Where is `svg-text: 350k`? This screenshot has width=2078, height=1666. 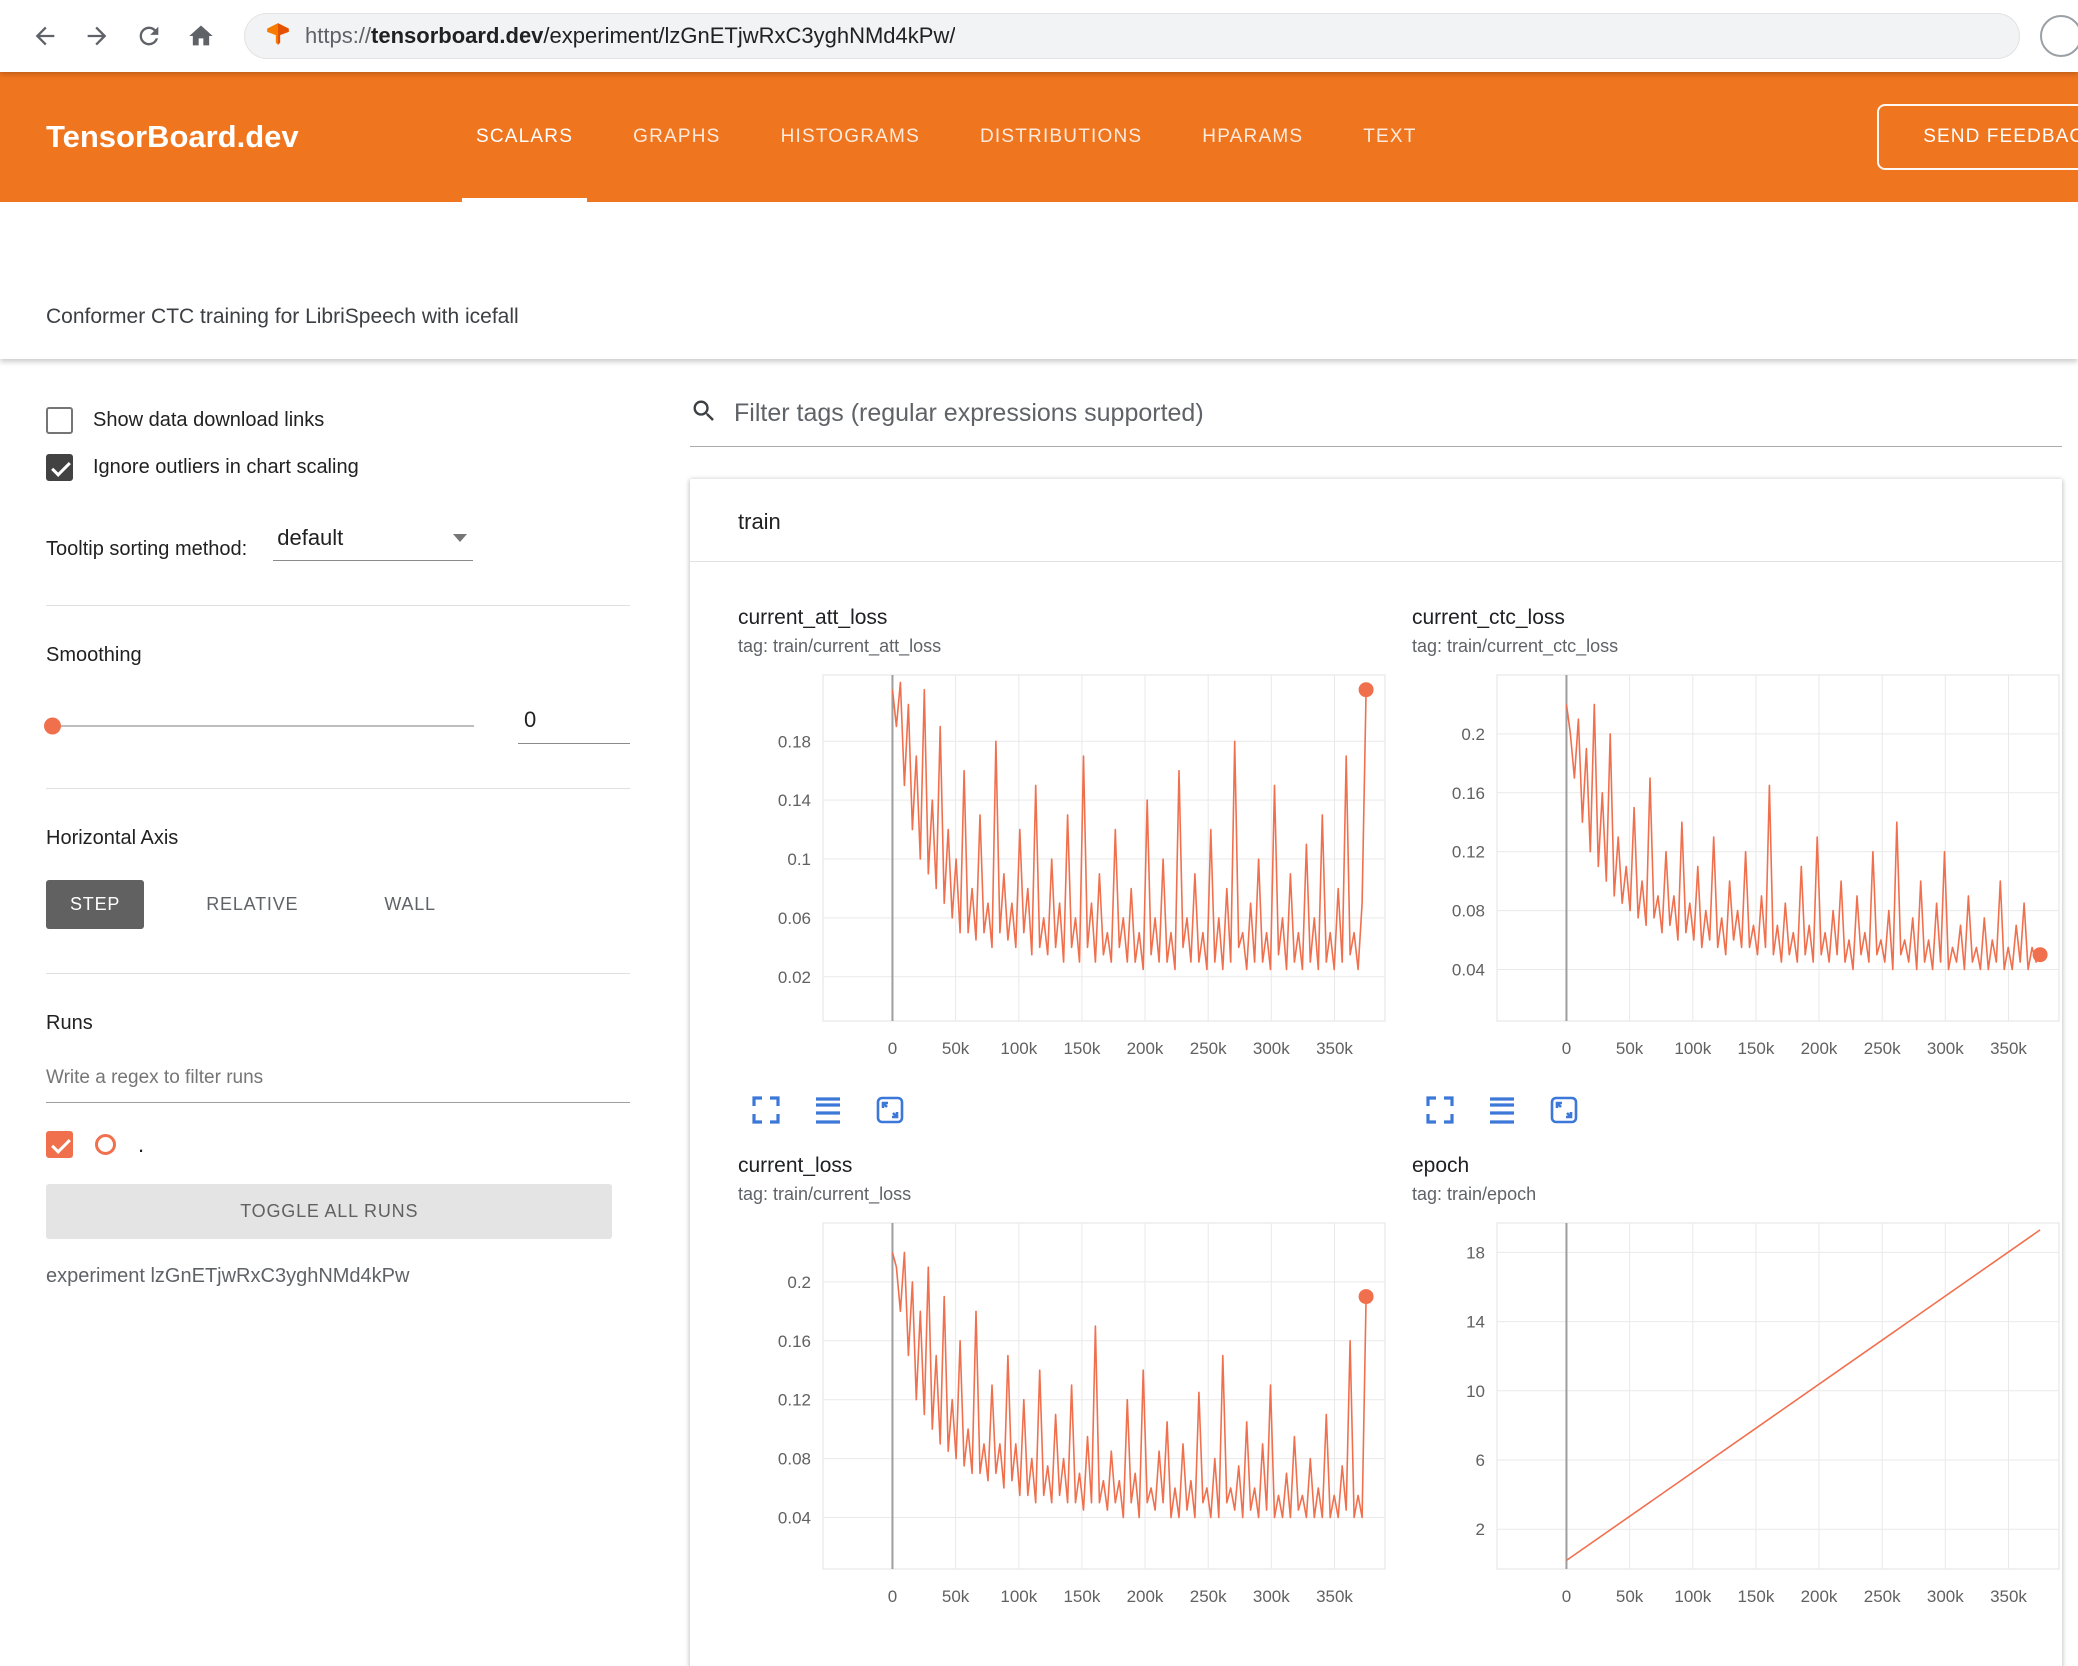
svg-text: 350k is located at coordinates (2008, 1048).